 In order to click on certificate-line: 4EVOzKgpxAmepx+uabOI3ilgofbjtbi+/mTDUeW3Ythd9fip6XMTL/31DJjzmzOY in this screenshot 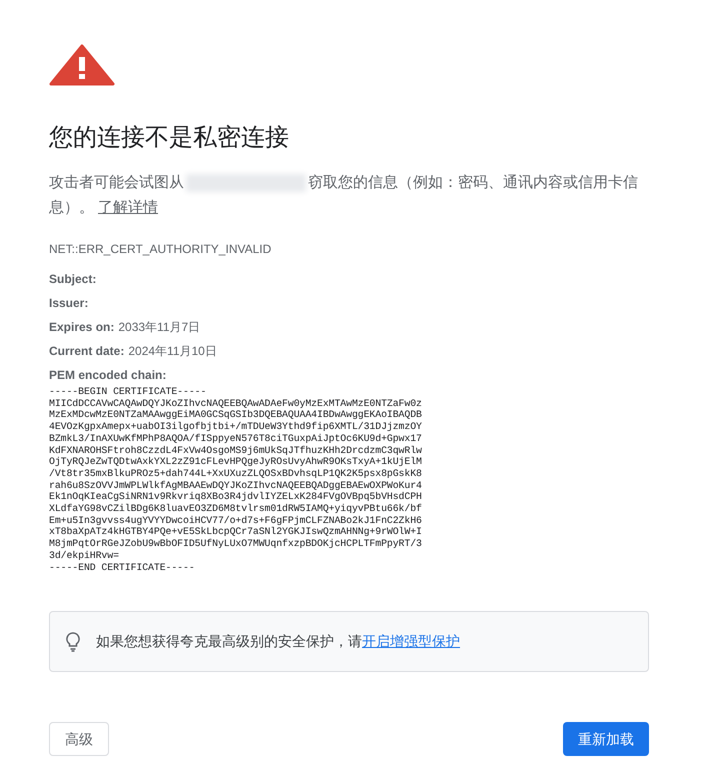, I will do `click(235, 427)`.